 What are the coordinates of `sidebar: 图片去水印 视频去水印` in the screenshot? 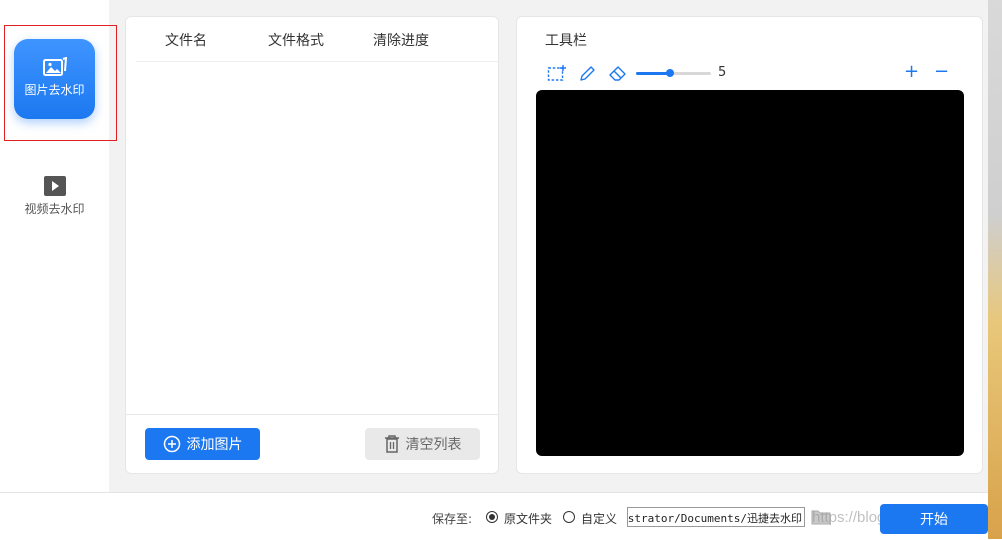 It's located at (54, 246).